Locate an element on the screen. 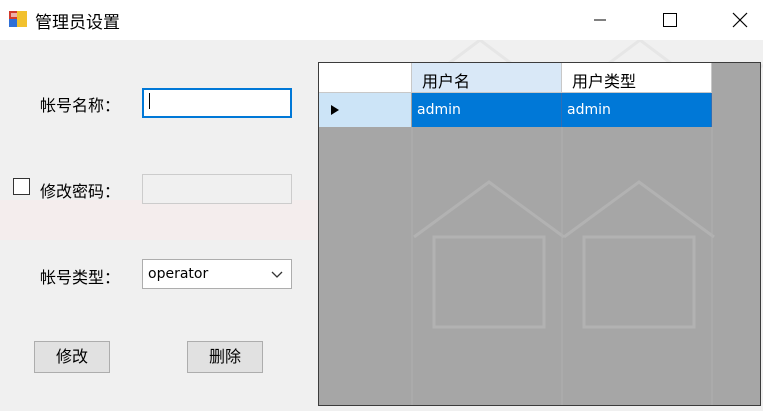 The height and width of the screenshot is (411, 763). cell-username: admin is located at coordinates (487, 110).